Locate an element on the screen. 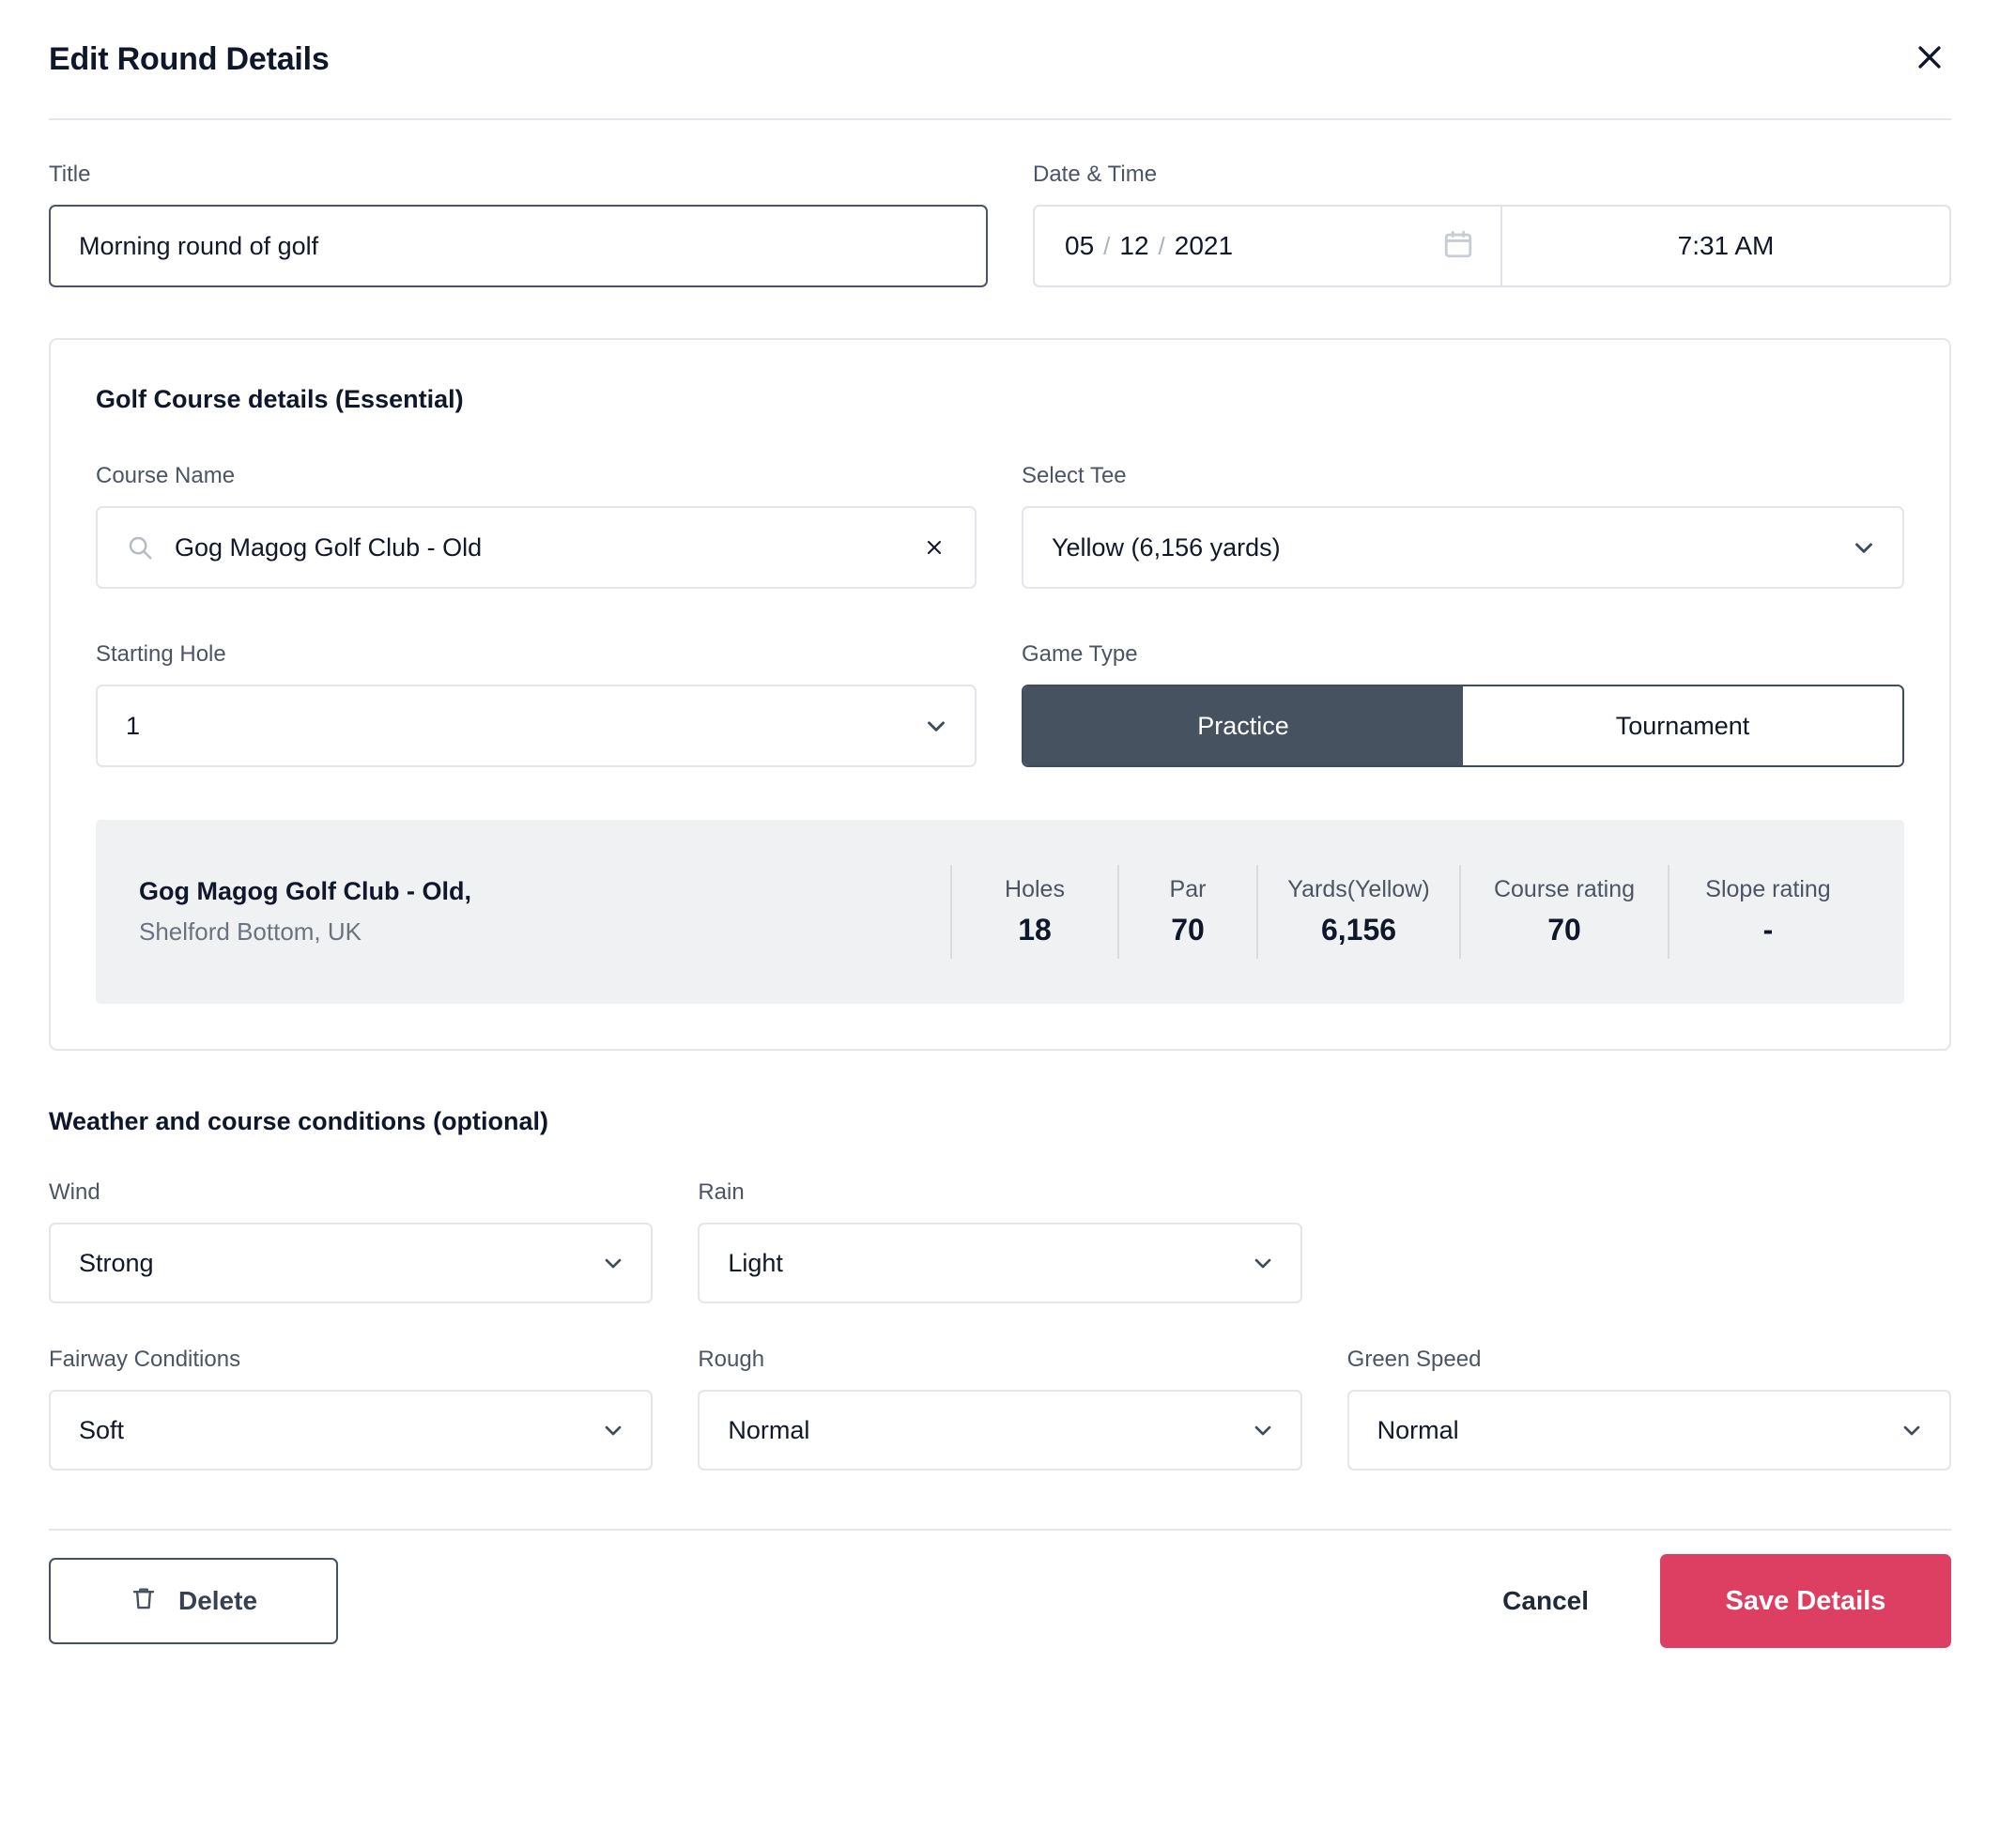 Image resolution: width=2000 pixels, height=1848 pixels. delete-button: Delete is located at coordinates (193, 1601).